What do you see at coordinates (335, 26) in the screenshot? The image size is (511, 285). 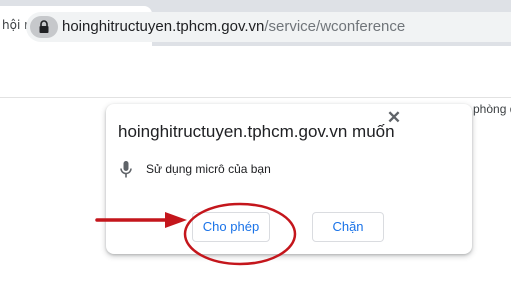 I see `url-path: /service/wconference` at bounding box center [335, 26].